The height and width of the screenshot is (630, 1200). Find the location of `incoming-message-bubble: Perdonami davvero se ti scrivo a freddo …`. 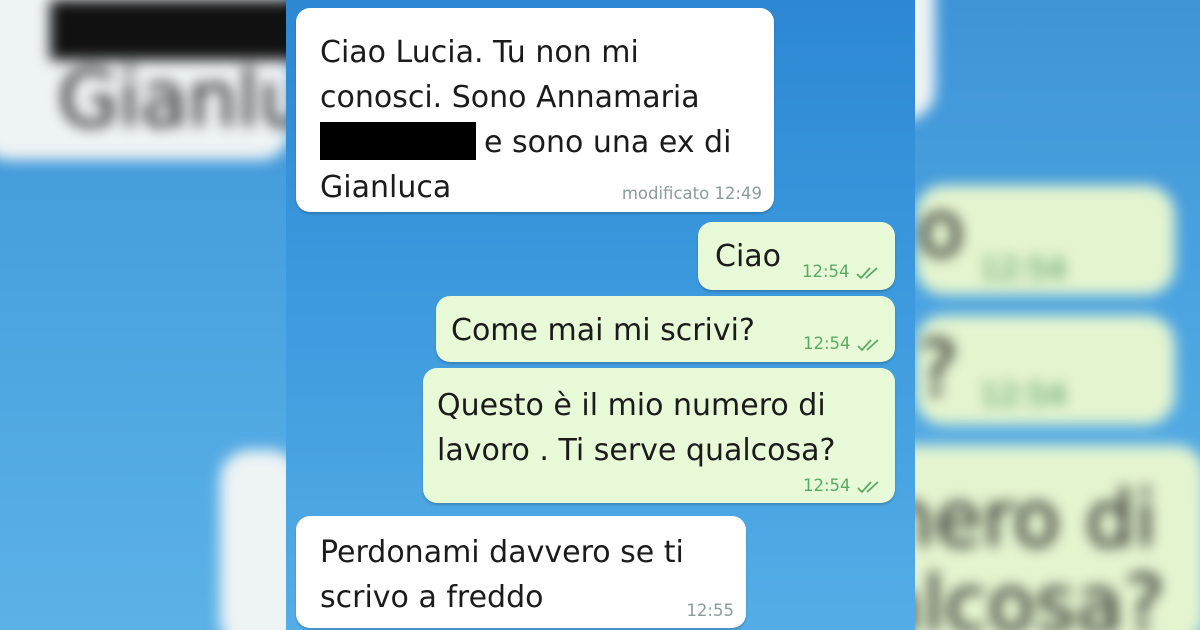

incoming-message-bubble: Perdonami davvero se ti scrivo a freddo … is located at coordinates (521, 572).